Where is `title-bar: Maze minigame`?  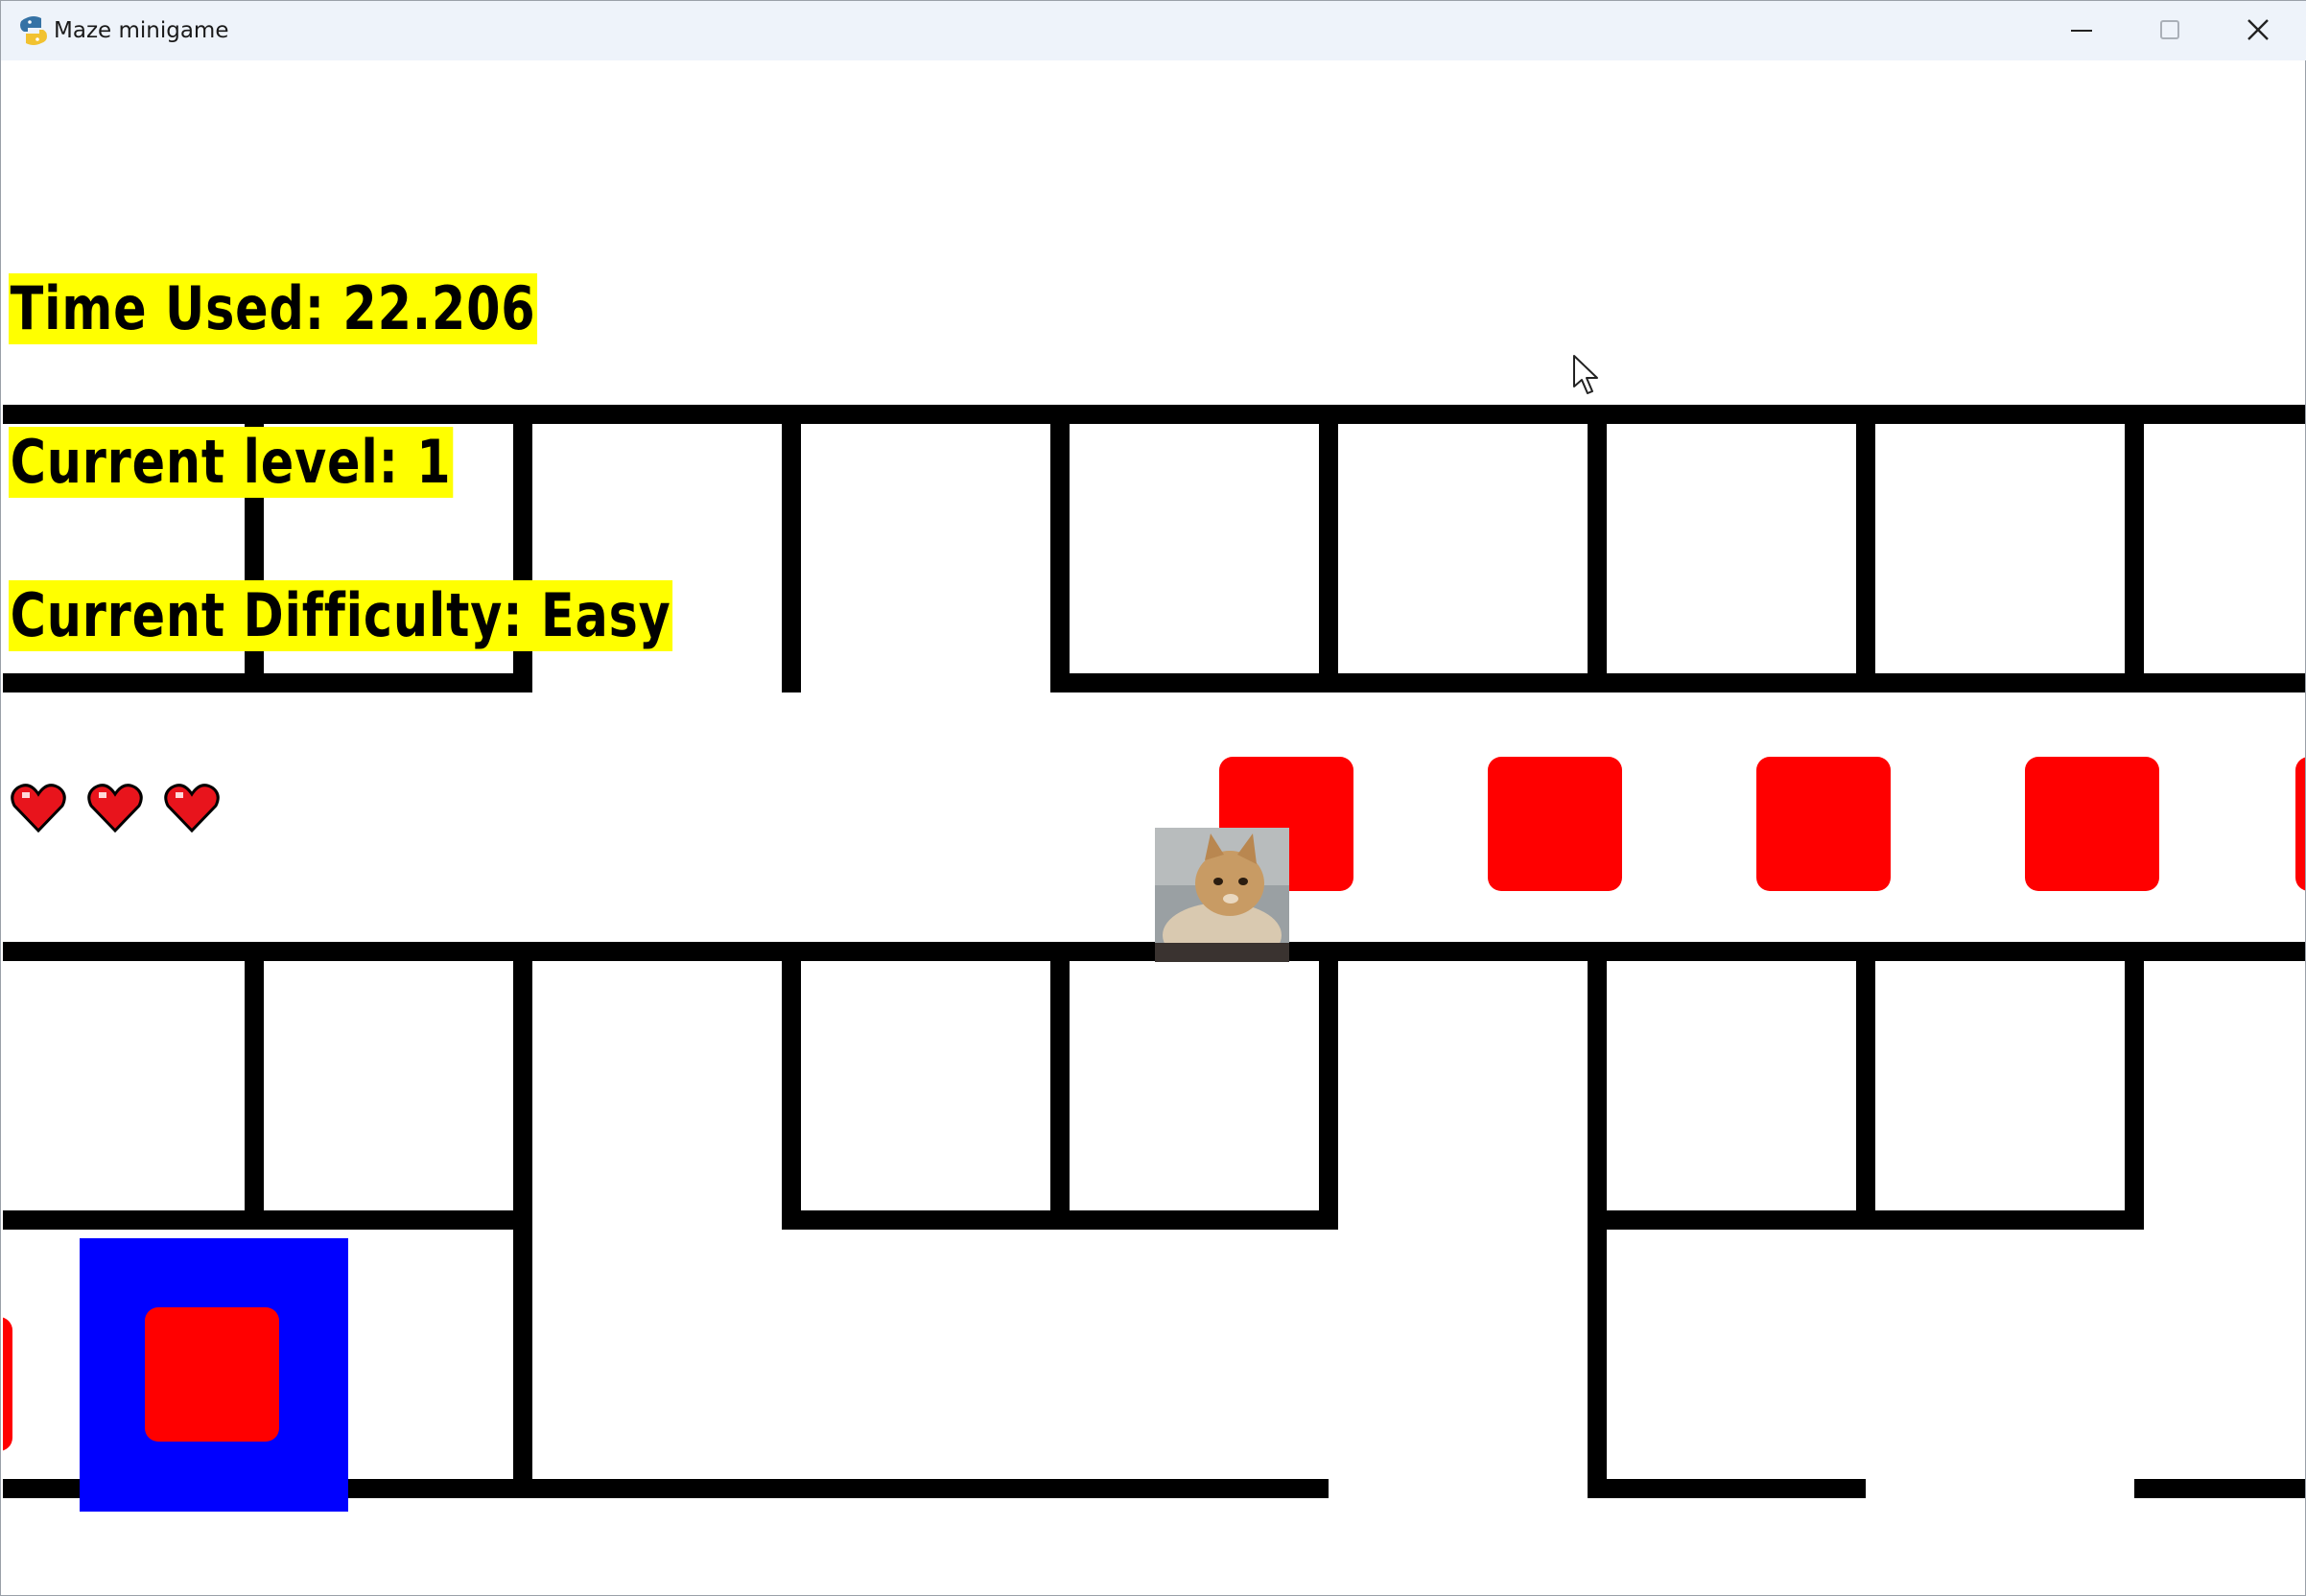
title-bar: Maze minigame is located at coordinates (1153, 30).